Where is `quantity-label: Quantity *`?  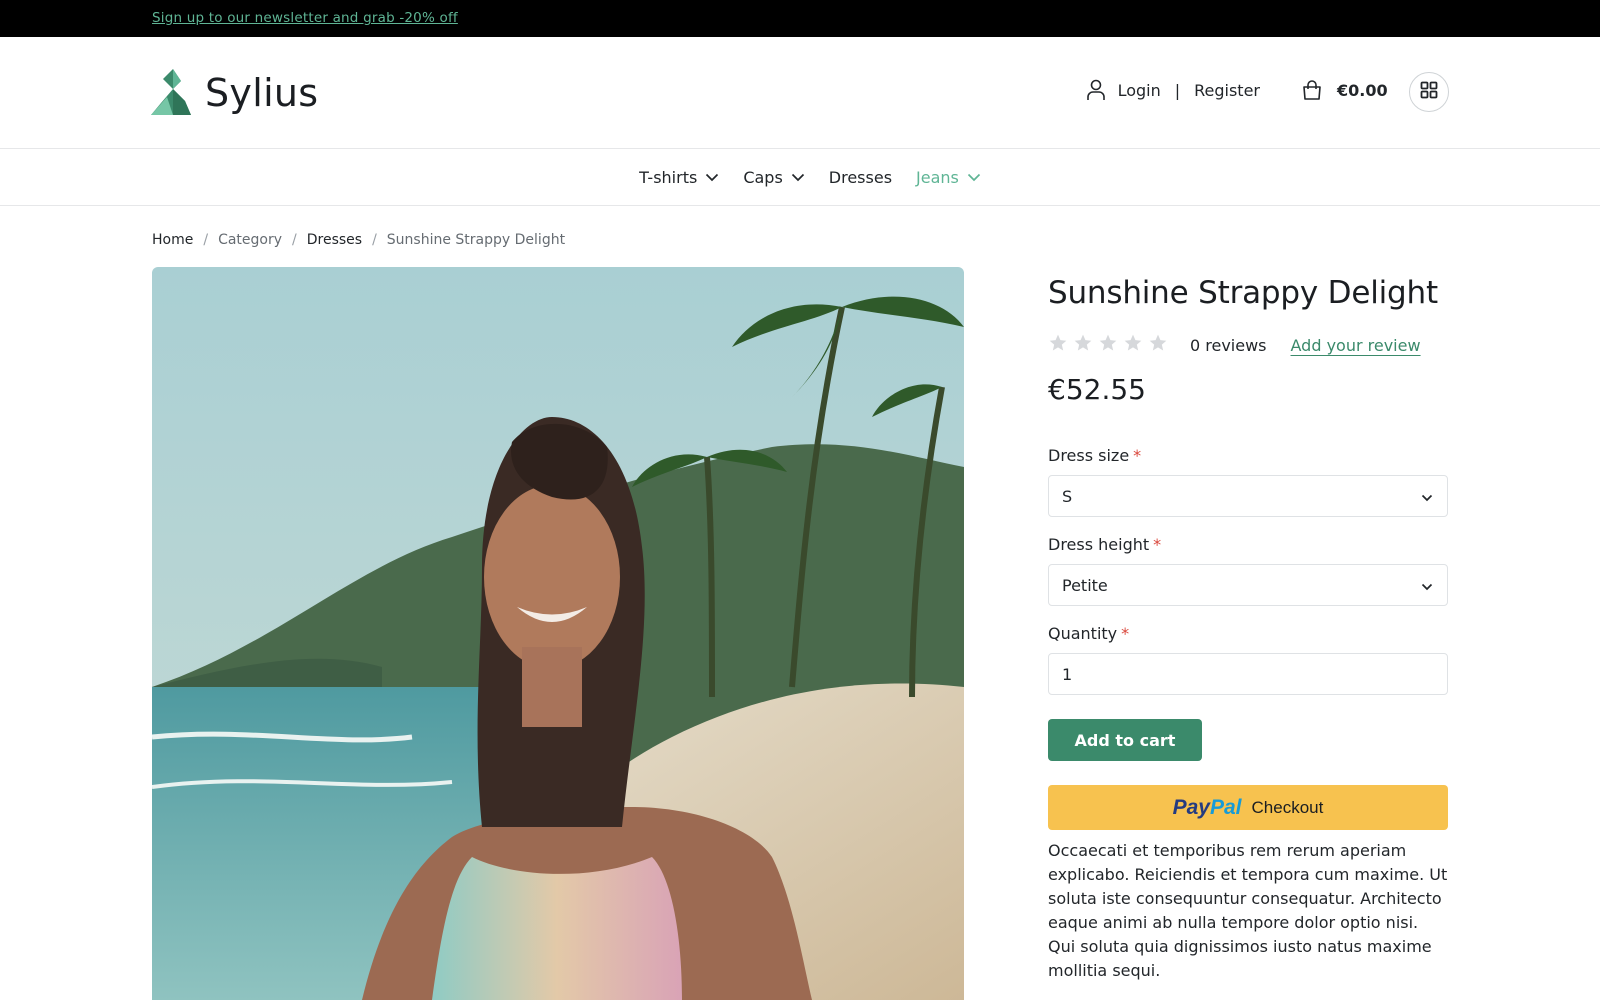 quantity-label: Quantity * is located at coordinates (1248, 633).